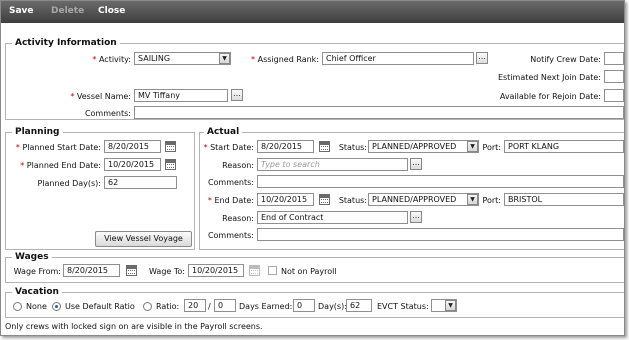  Describe the element at coordinates (614, 95) in the screenshot. I see `available-rejoin-date-field` at that location.